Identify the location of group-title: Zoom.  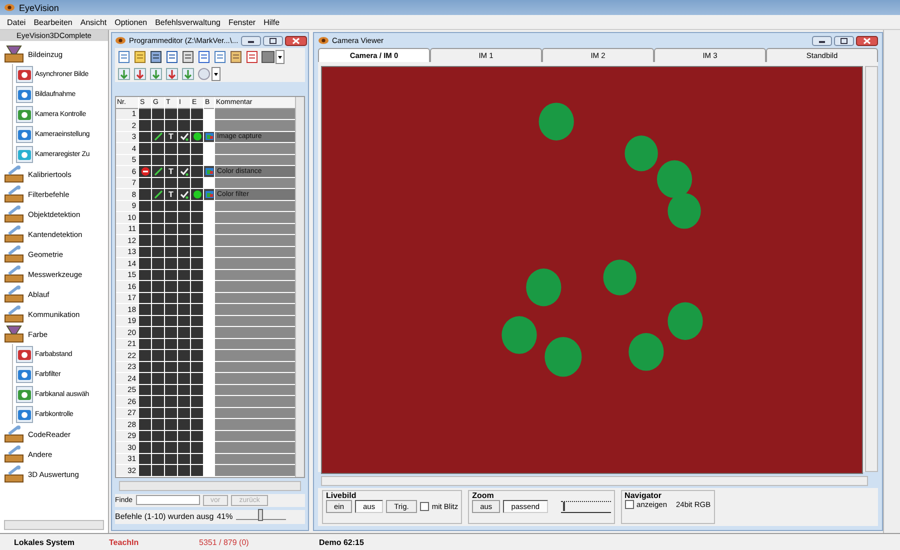
(483, 495).